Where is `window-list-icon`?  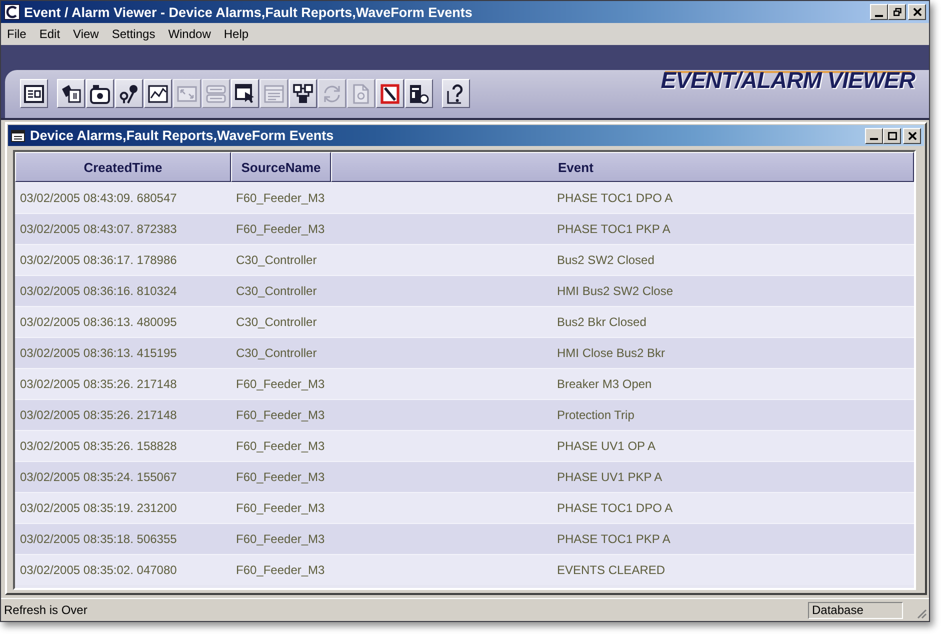
window-list-icon is located at coordinates (34, 94).